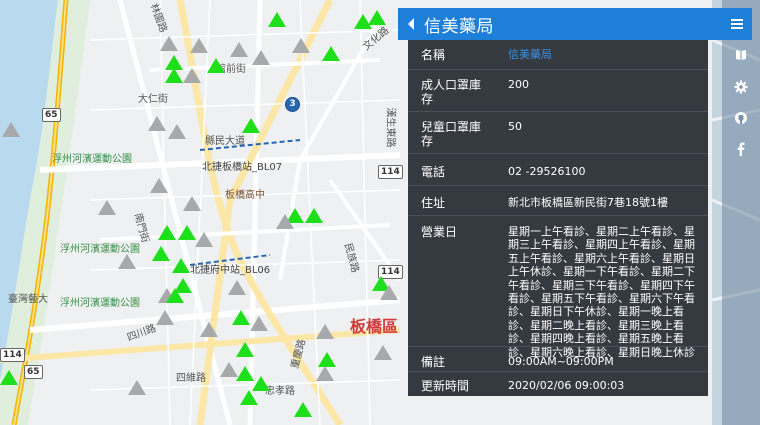 The image size is (760, 425). What do you see at coordinates (518, 84) in the screenshot?
I see `row-value: 200` at bounding box center [518, 84].